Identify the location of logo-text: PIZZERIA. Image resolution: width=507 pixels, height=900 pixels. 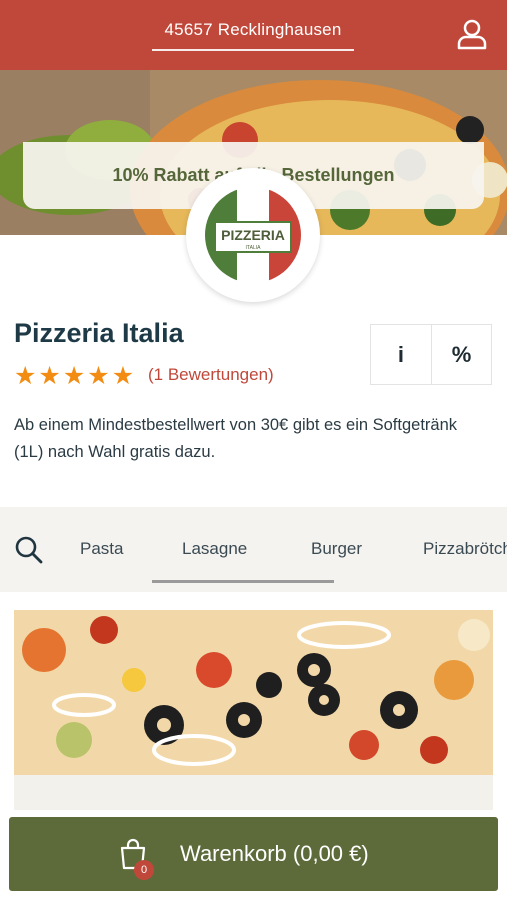
(253, 235).